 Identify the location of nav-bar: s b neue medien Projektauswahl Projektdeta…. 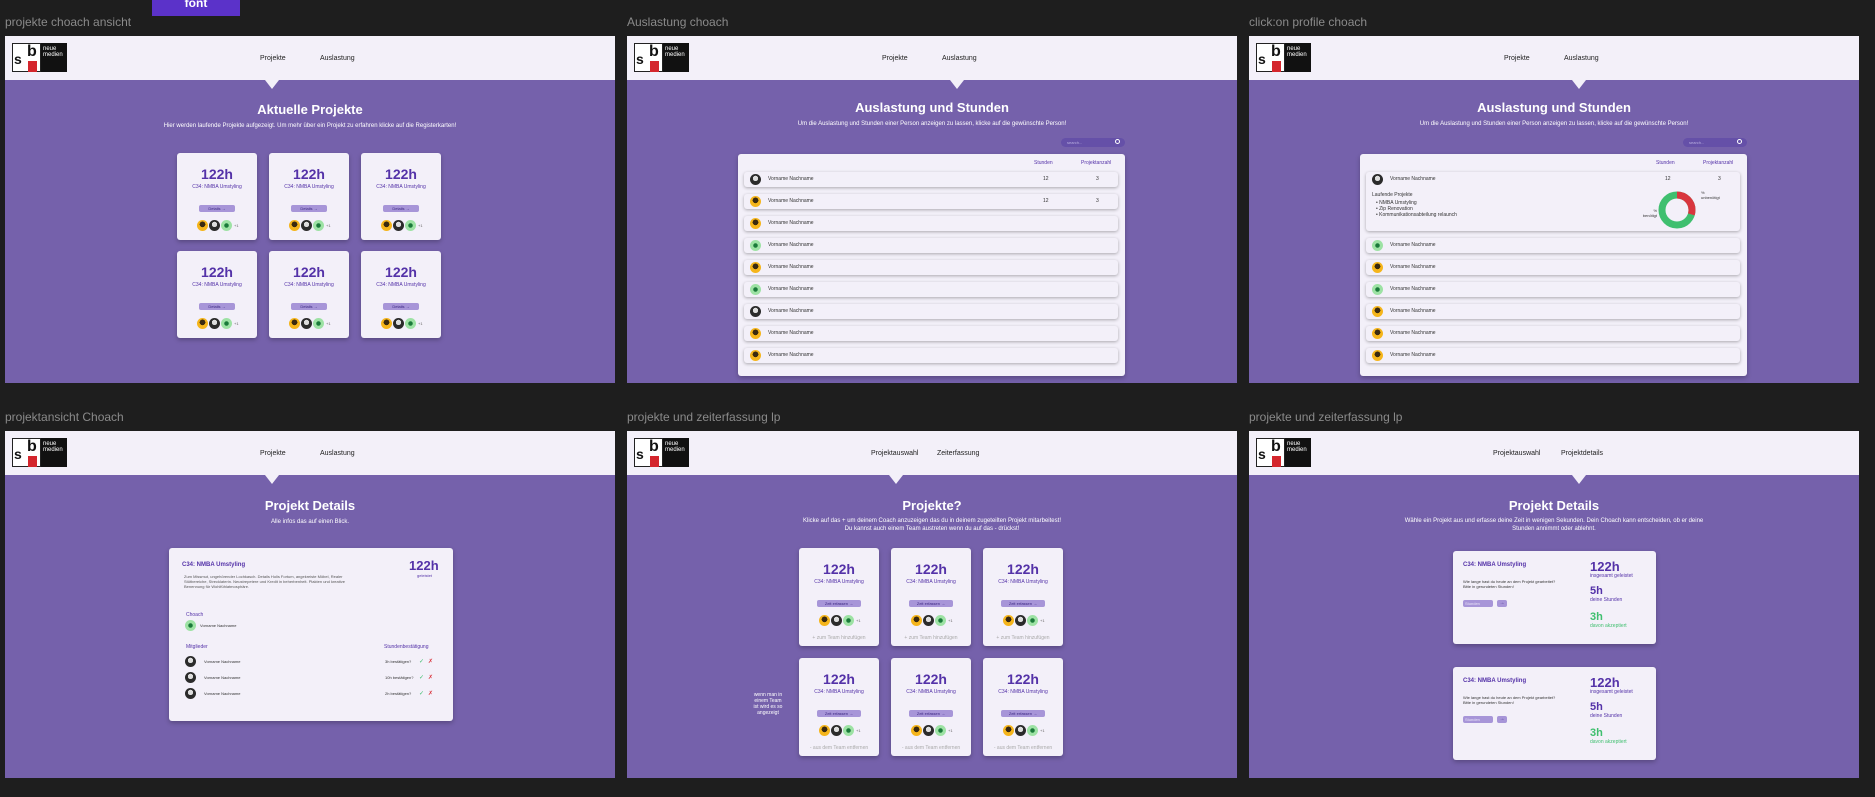
(1554, 453).